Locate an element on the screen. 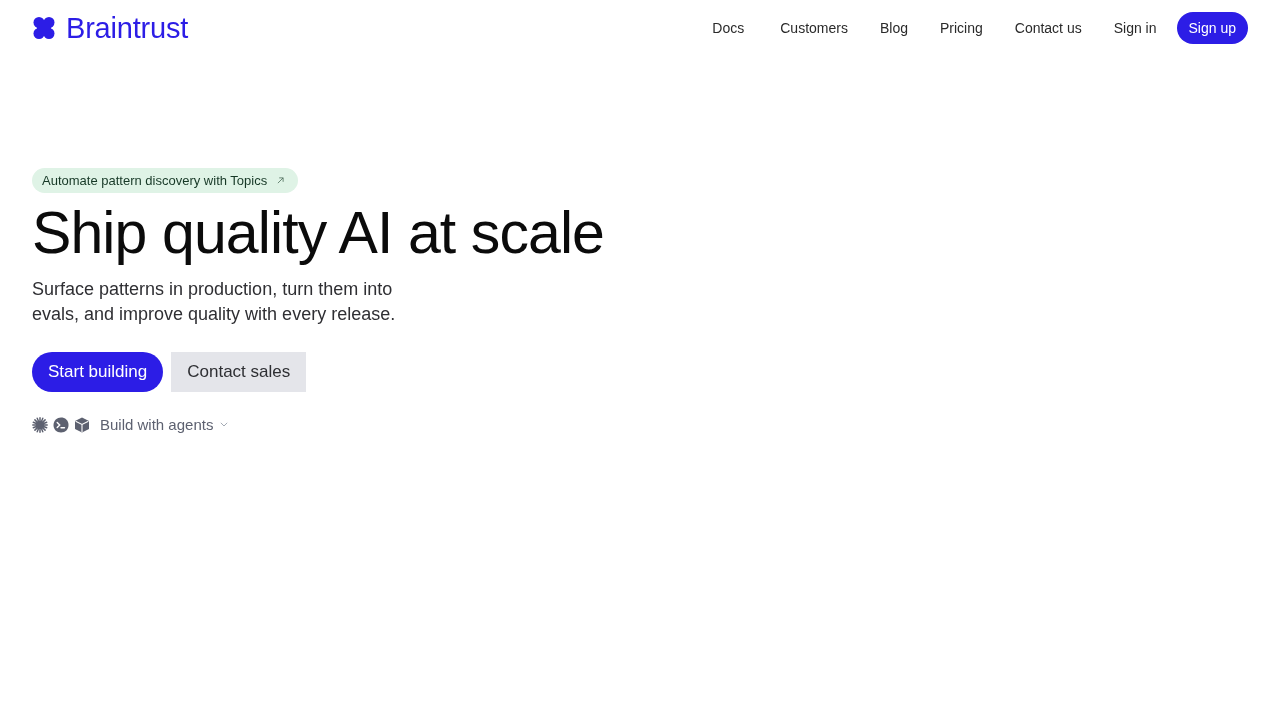  sign-up-button: Sign up is located at coordinates (1212, 28).